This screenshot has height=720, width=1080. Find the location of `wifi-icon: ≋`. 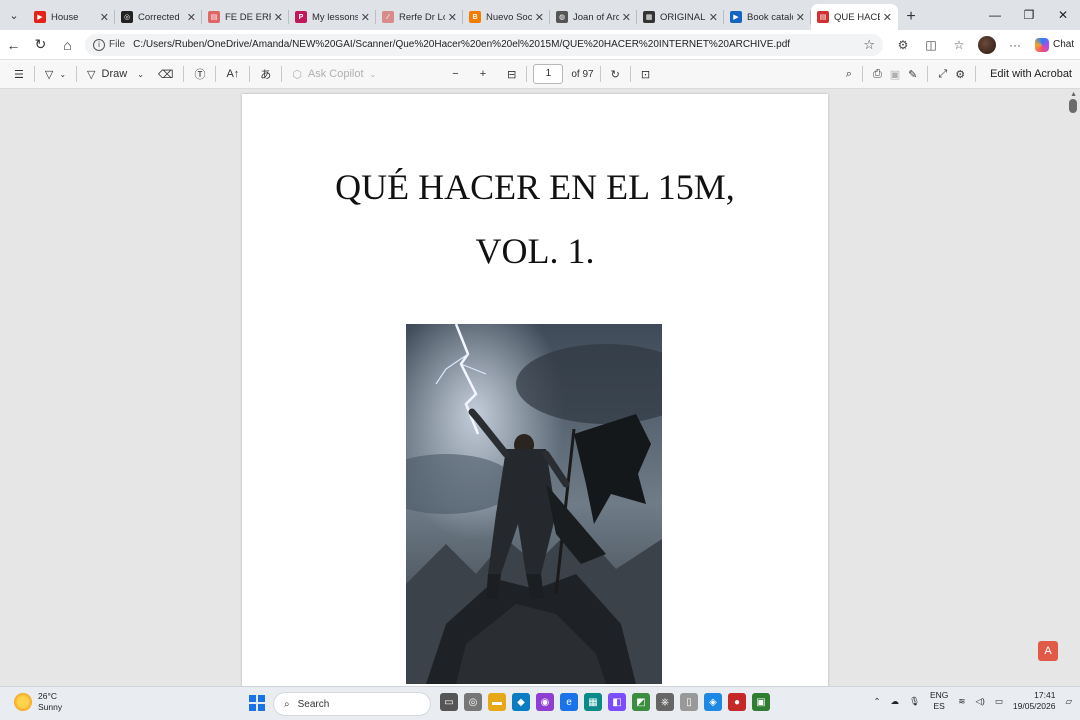

wifi-icon: ≋ is located at coordinates (961, 701).